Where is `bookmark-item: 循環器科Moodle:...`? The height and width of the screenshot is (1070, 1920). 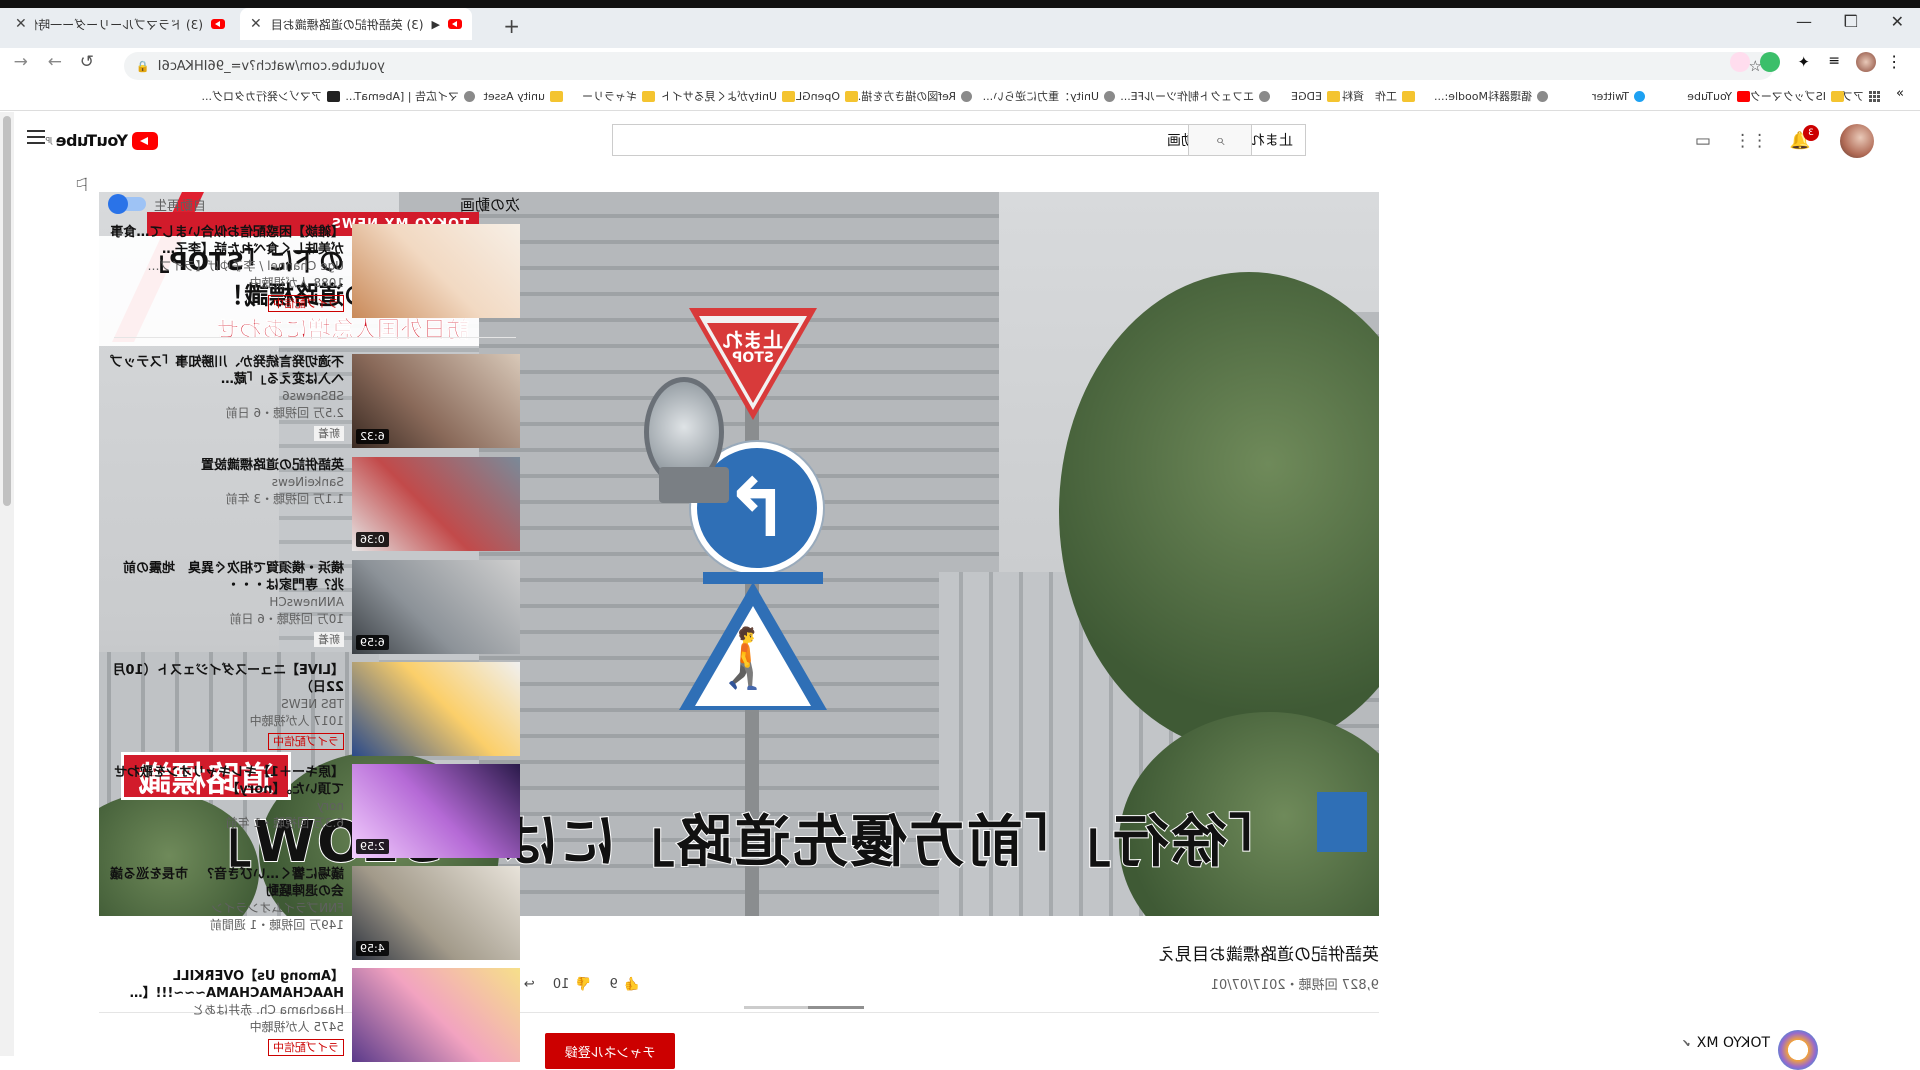 bookmark-item: 循環器科Moodle:... is located at coordinates (1491, 96).